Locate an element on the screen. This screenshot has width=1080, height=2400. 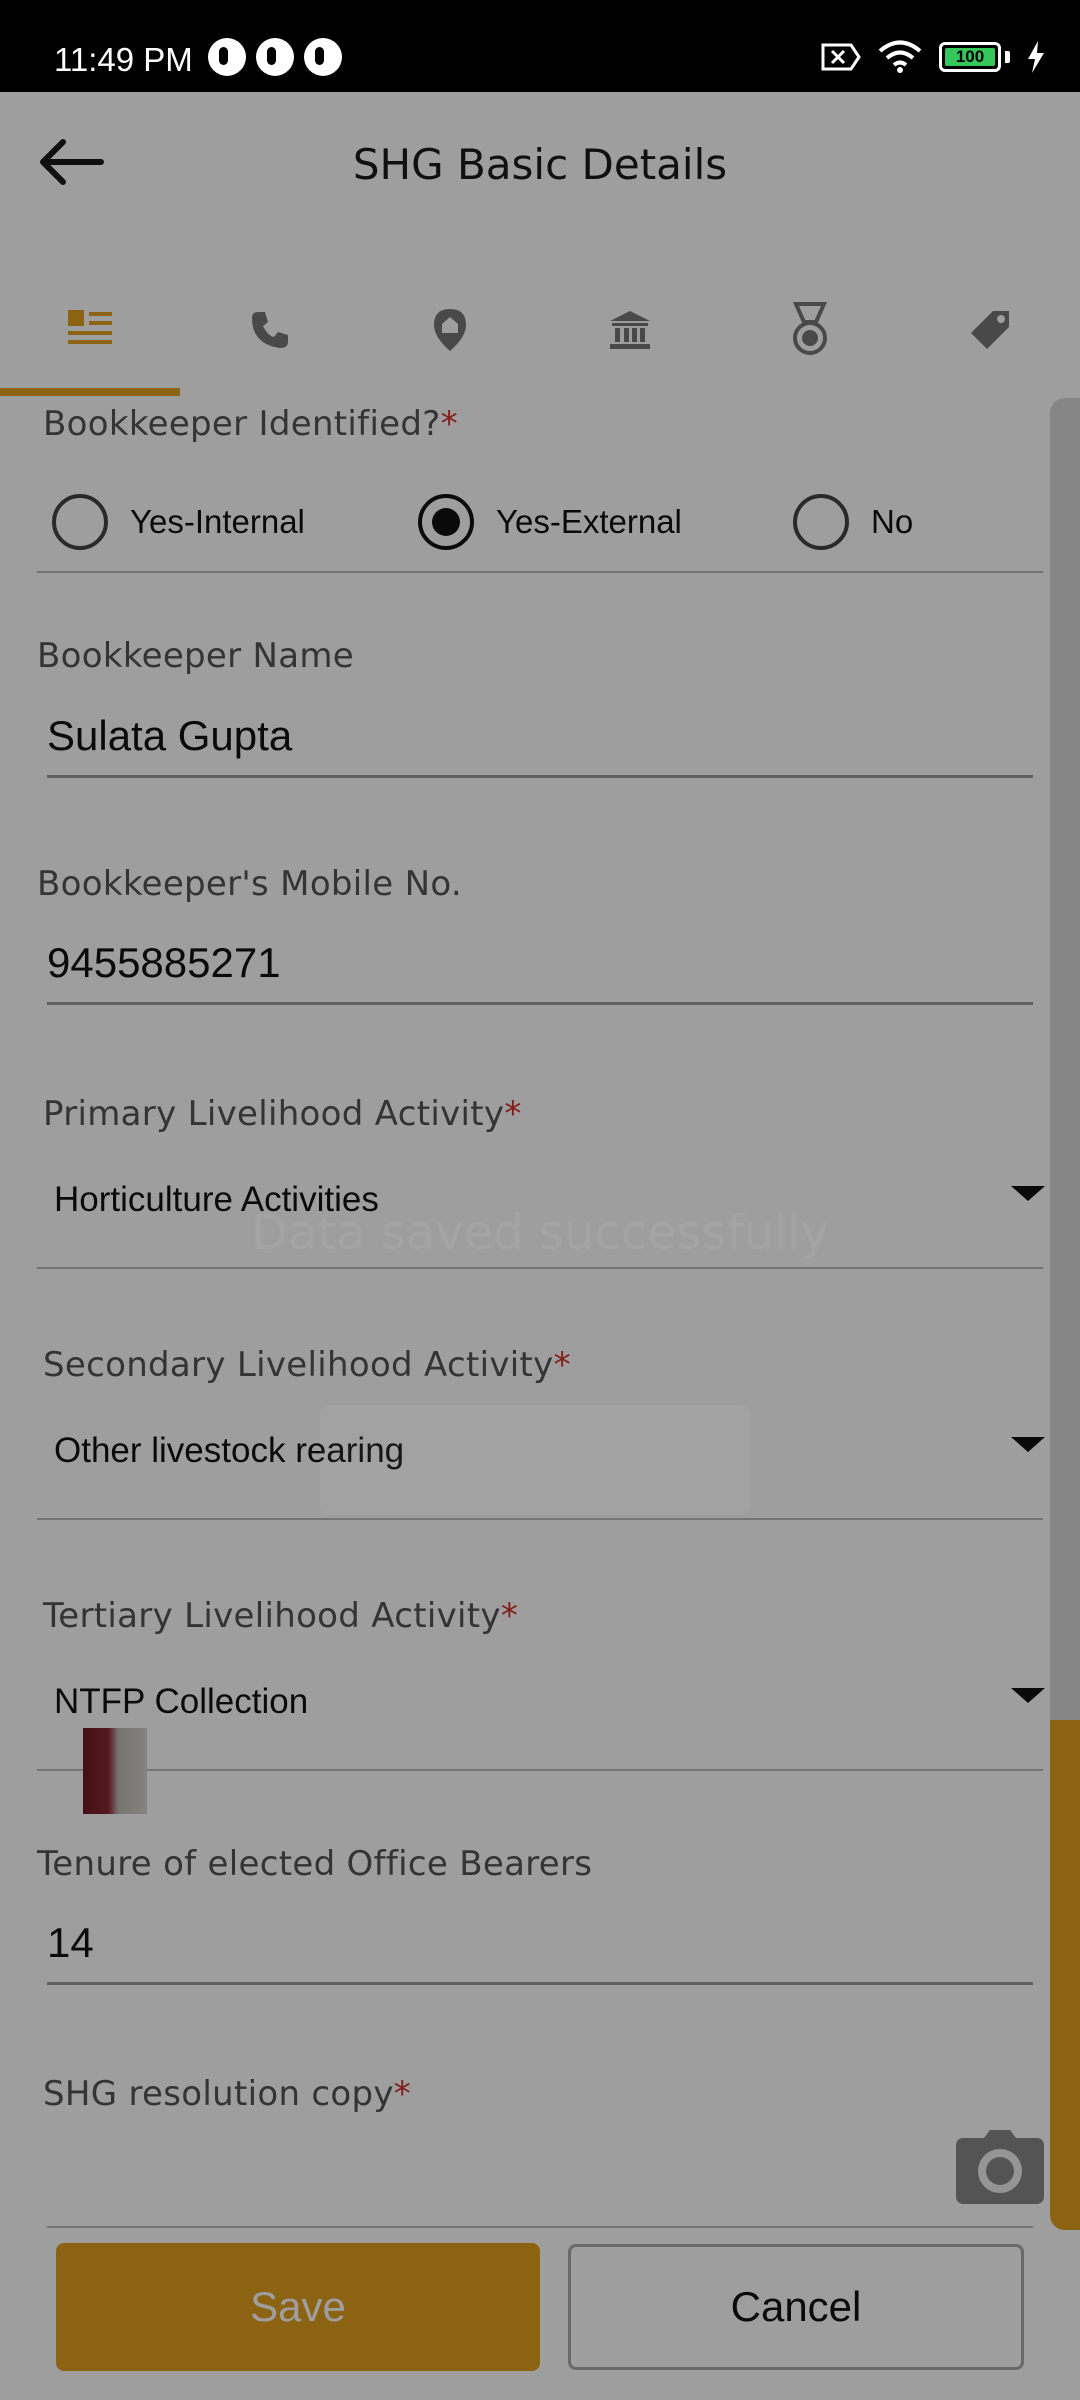
battery-cap is located at coordinates (1007, 57).